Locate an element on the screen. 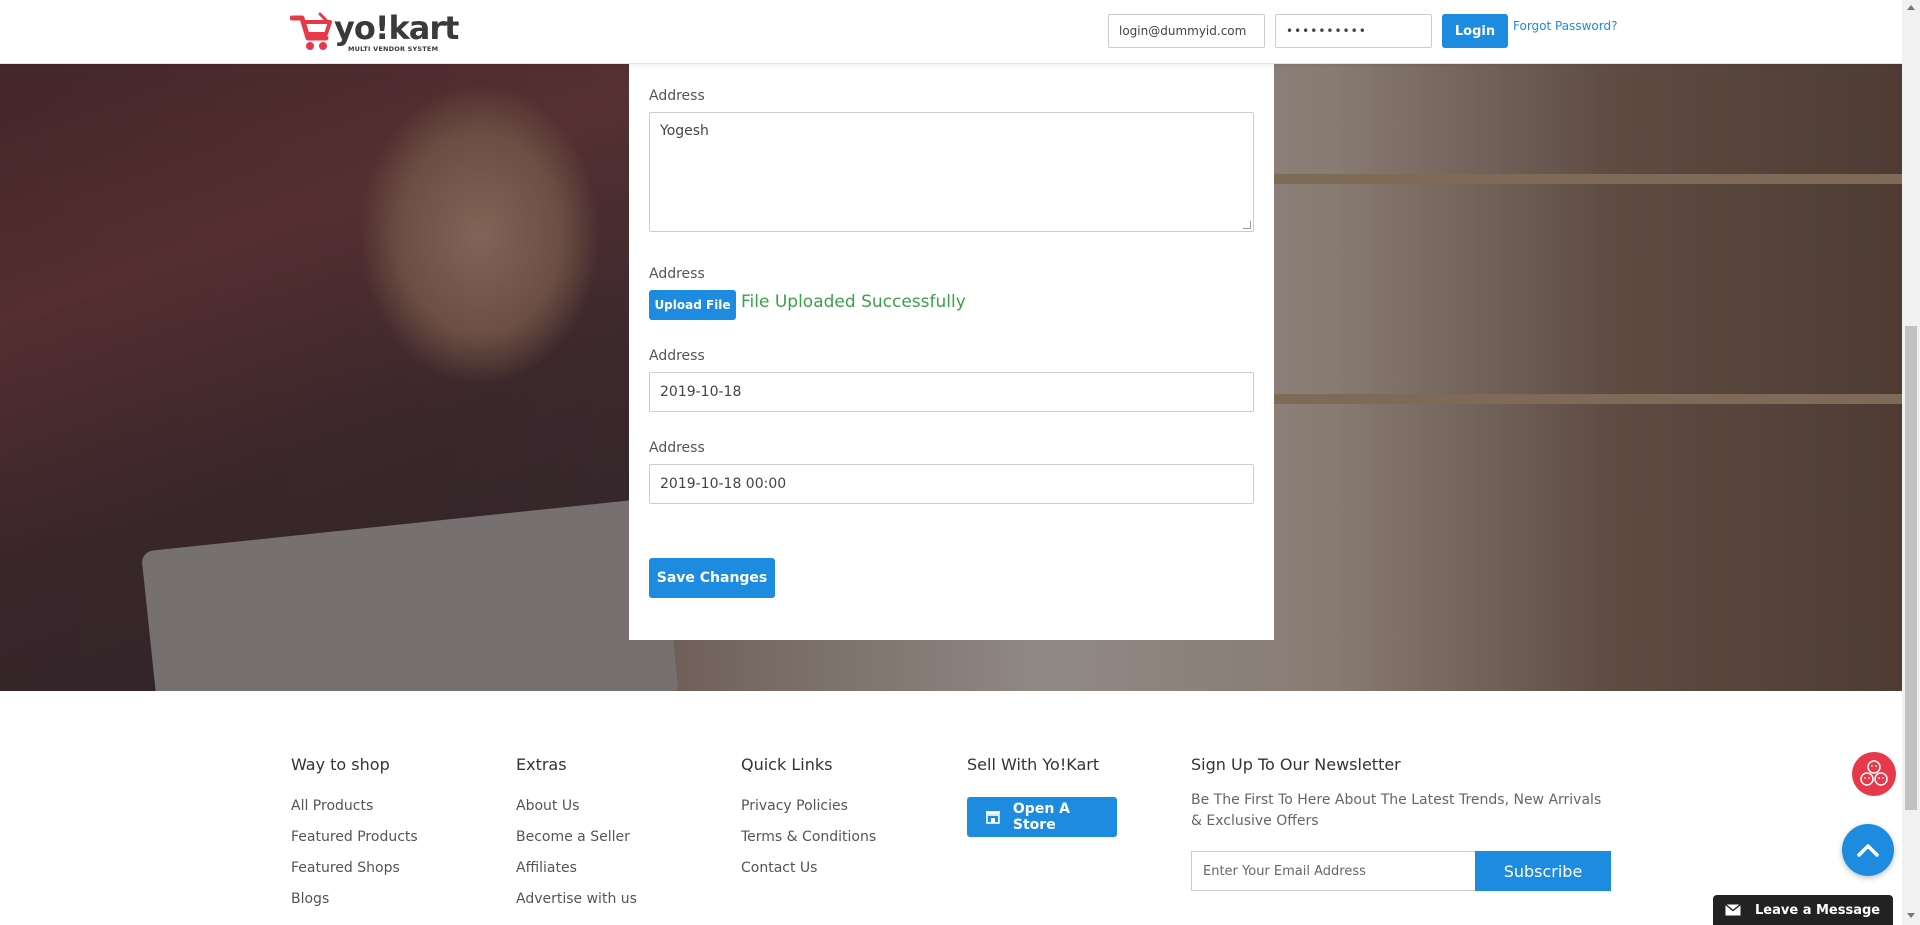 This screenshot has height=925, width=1920. smiley-faces-icon is located at coordinates (1874, 773).